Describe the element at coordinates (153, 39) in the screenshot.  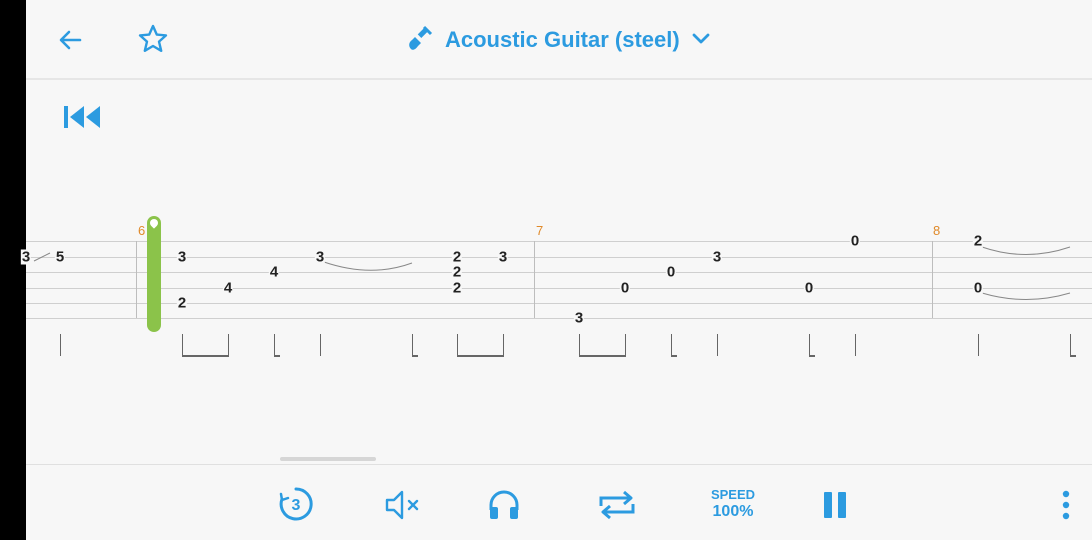
I see `star-icon` at that location.